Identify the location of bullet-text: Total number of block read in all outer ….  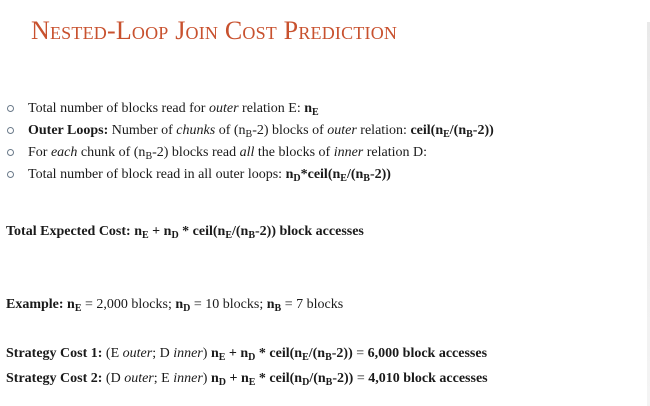
(209, 175).